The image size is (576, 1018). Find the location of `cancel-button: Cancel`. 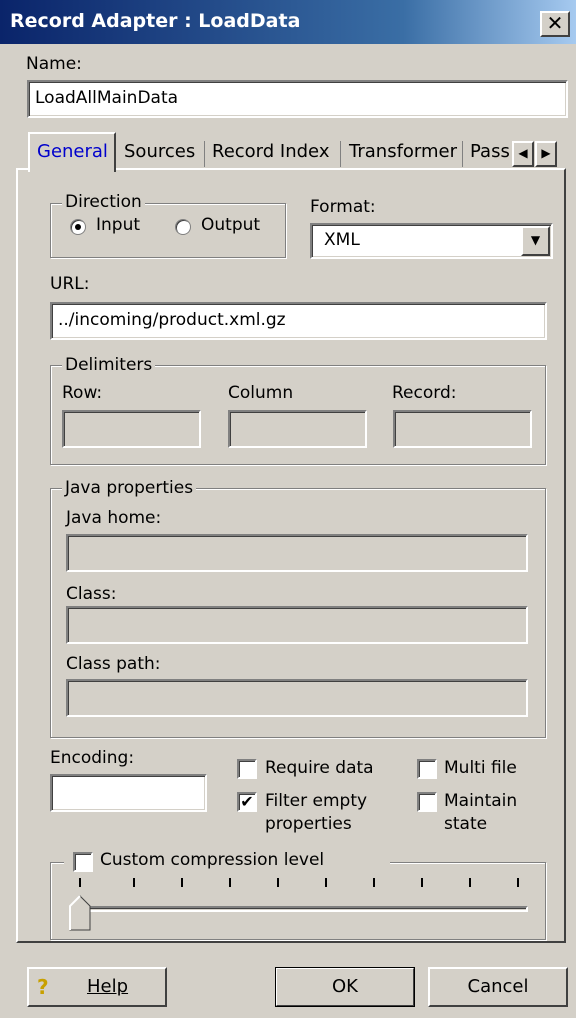

cancel-button: Cancel is located at coordinates (498, 987).